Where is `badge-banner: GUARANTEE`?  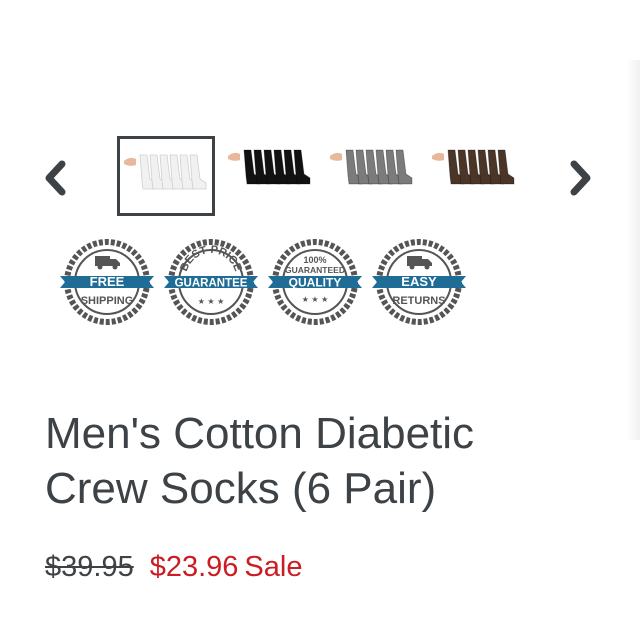
badge-banner: GUARANTEE is located at coordinates (211, 284).